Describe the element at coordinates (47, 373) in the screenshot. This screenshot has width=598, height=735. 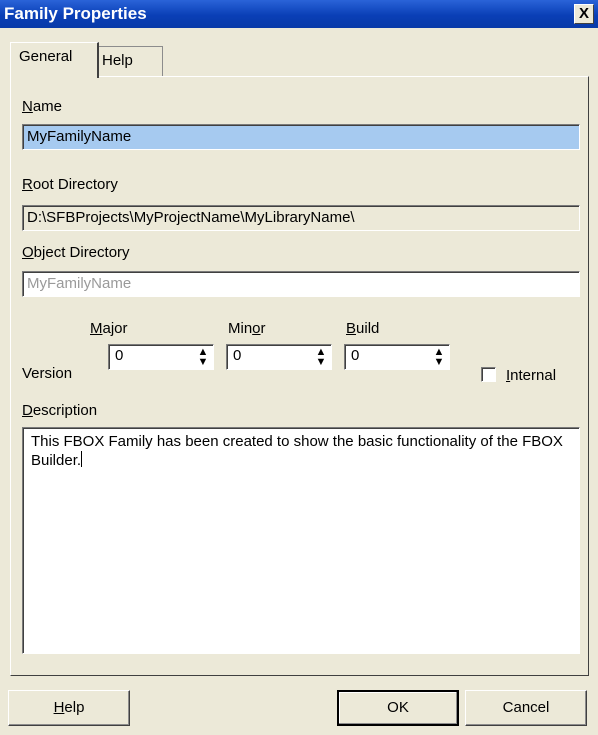
I see `version-label: Version` at that location.